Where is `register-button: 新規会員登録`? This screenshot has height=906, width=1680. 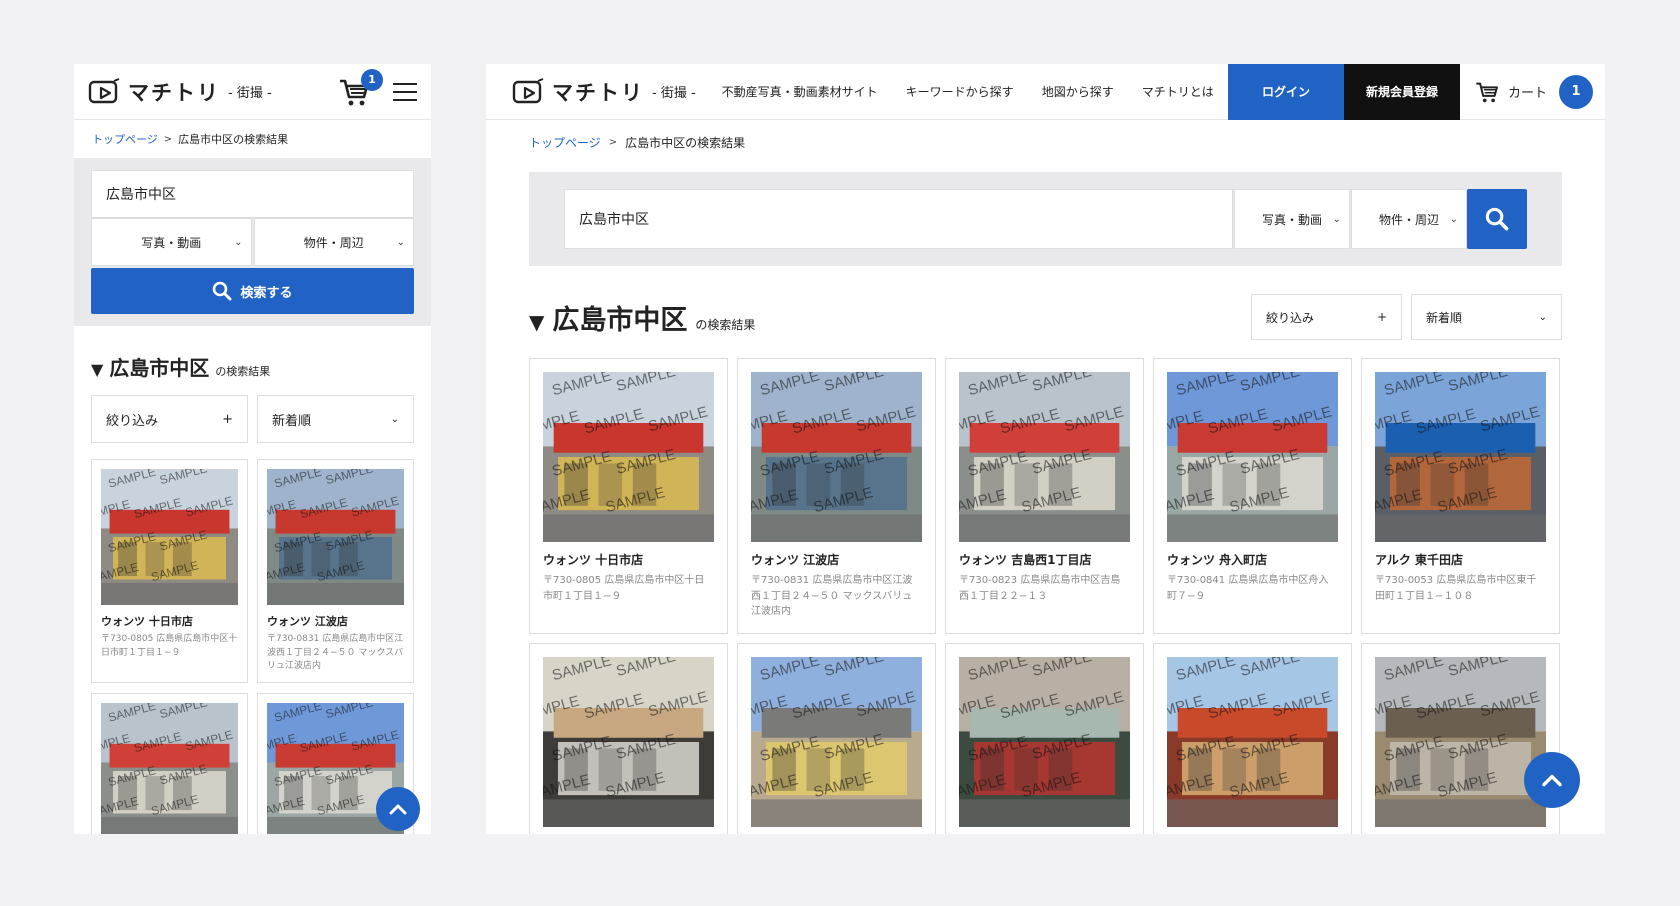 register-button: 新規会員登録 is located at coordinates (1401, 92).